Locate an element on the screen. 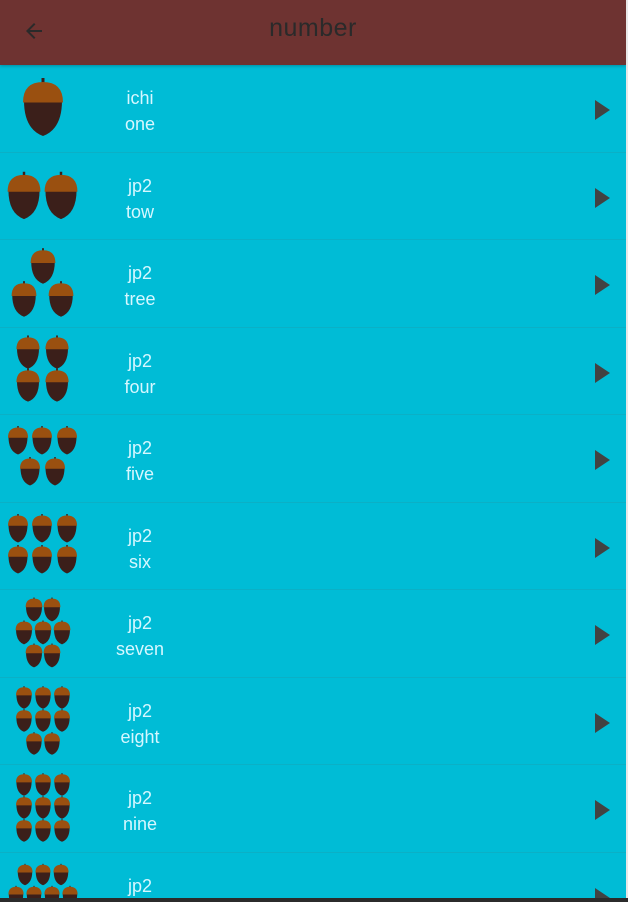 The width and height of the screenshot is (628, 902). list-item: jp2 tree is located at coordinates (313, 284).